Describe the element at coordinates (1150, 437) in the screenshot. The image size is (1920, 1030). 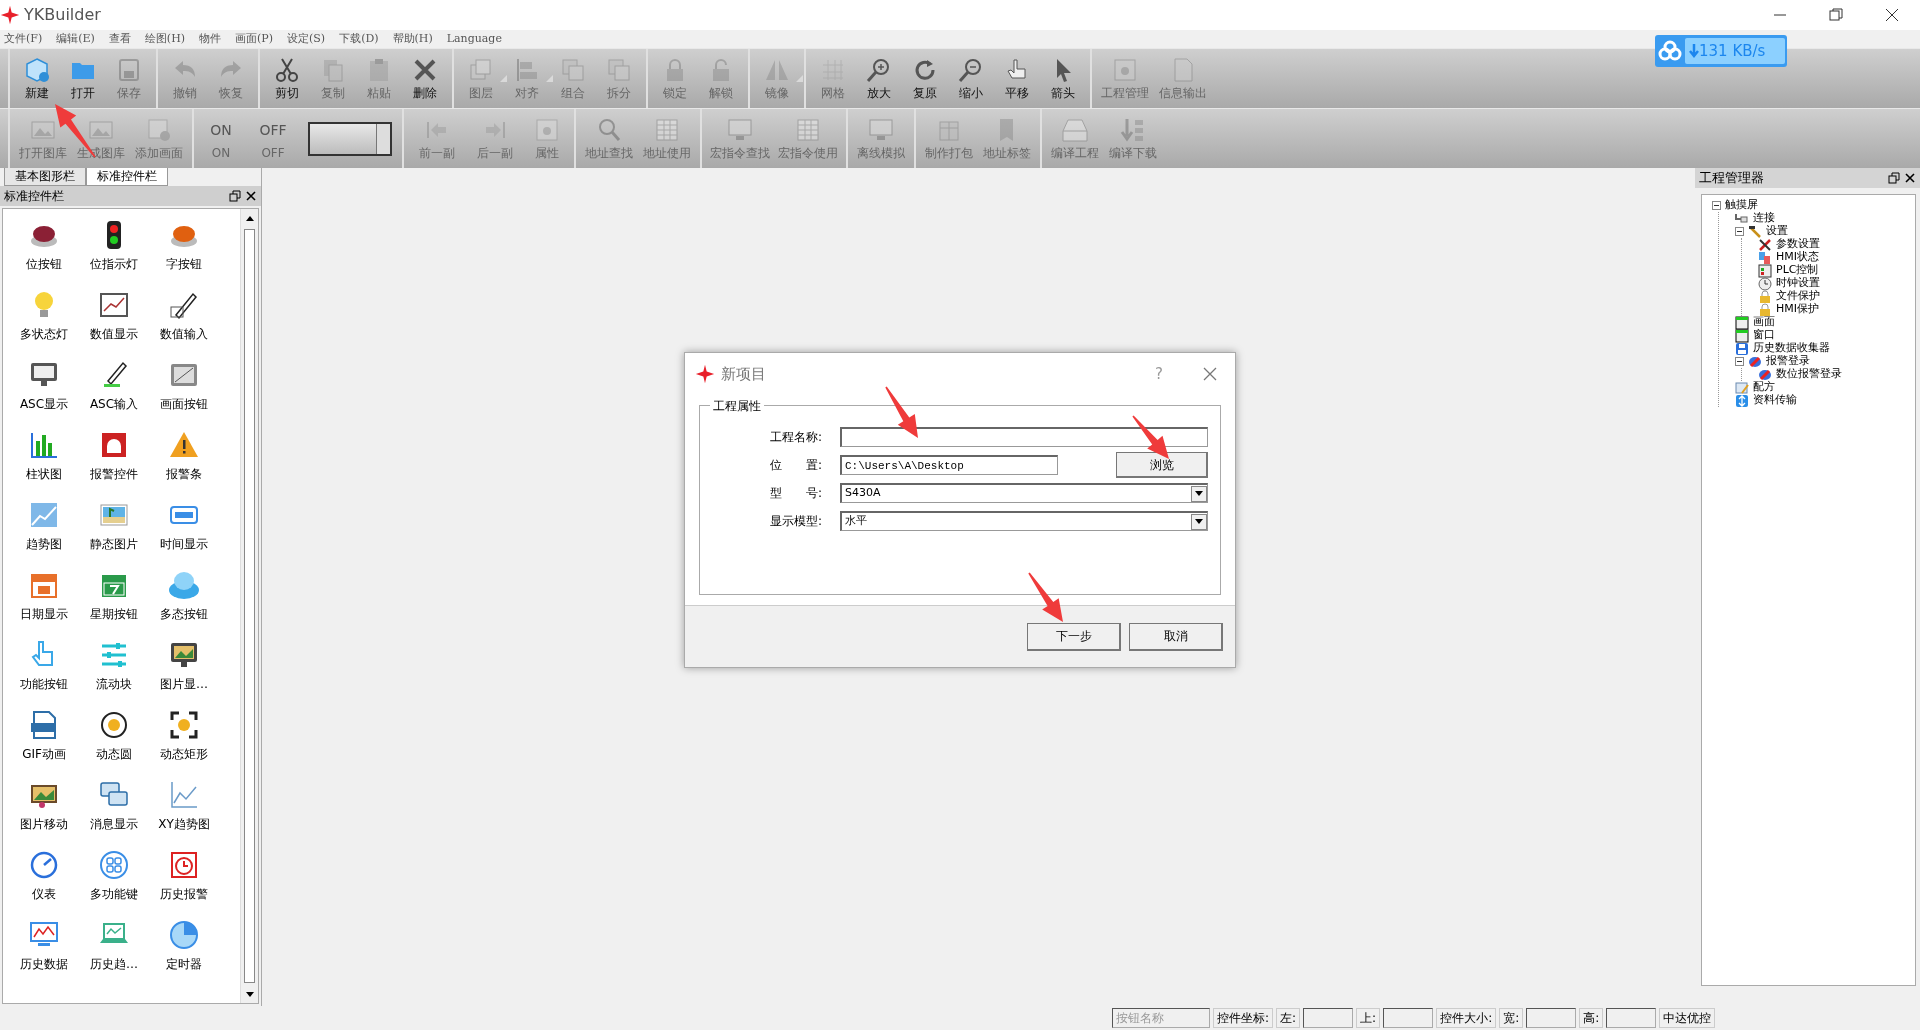
I see `annotation-arrow` at that location.